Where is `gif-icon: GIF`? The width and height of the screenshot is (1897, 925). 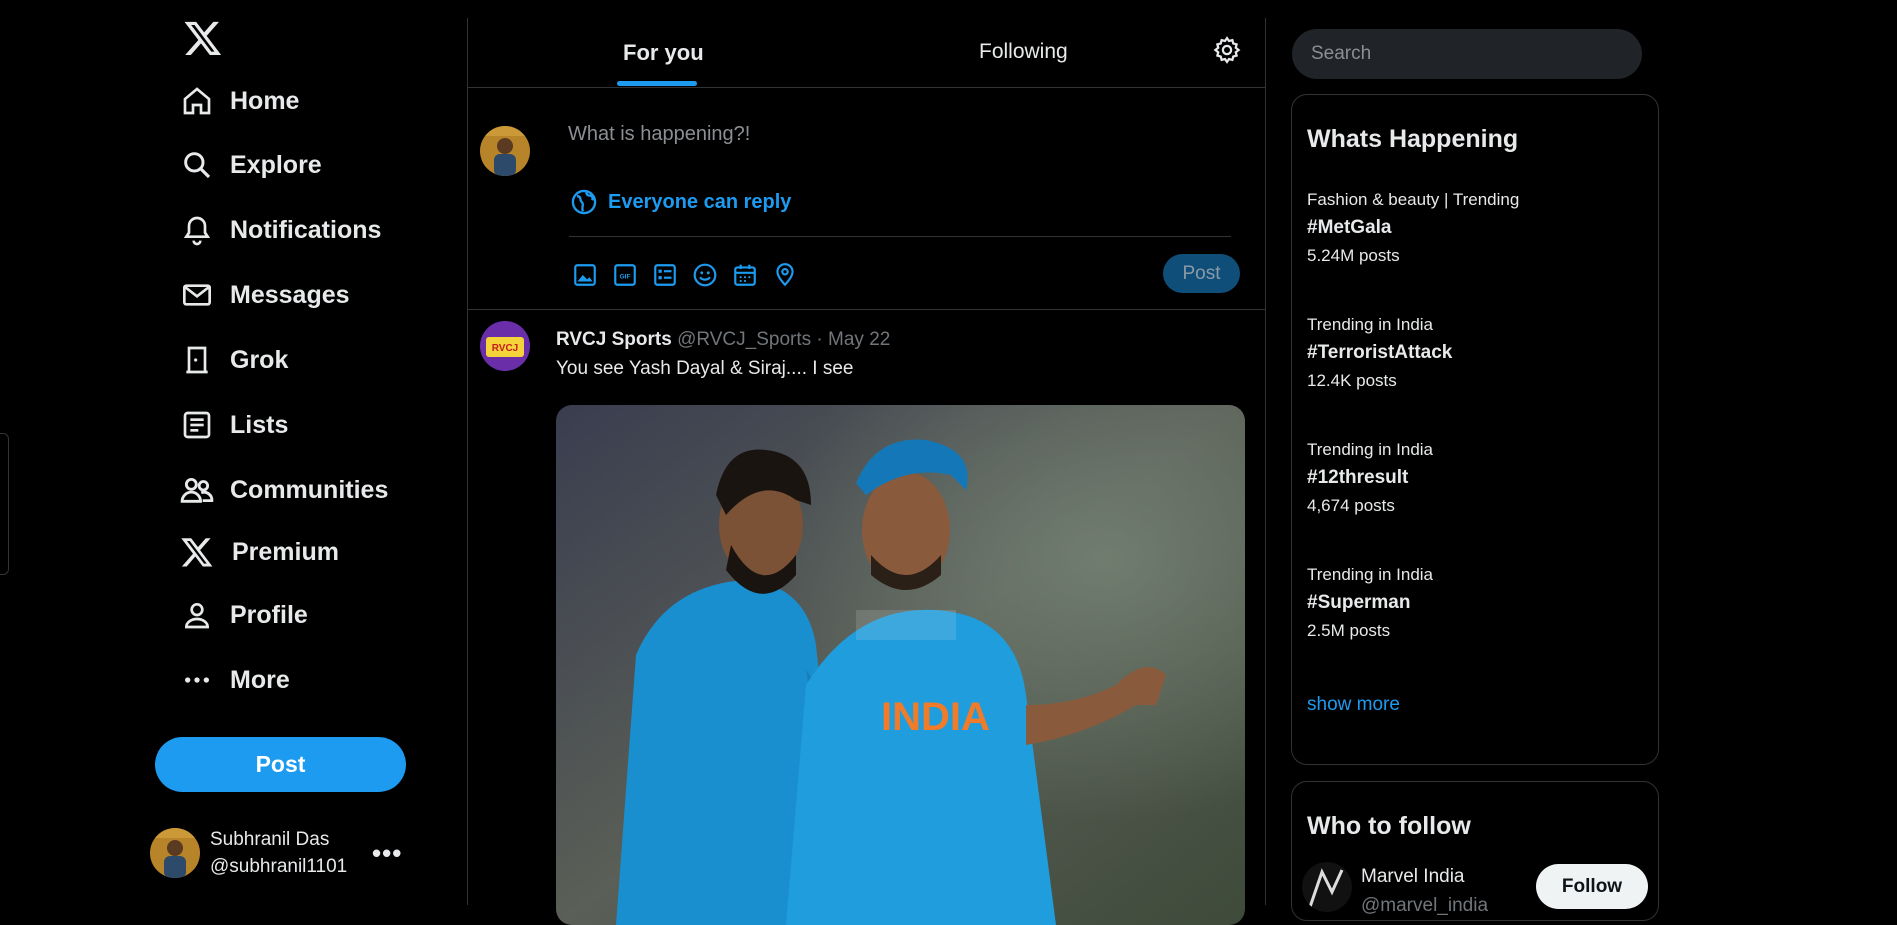 gif-icon: GIF is located at coordinates (625, 275).